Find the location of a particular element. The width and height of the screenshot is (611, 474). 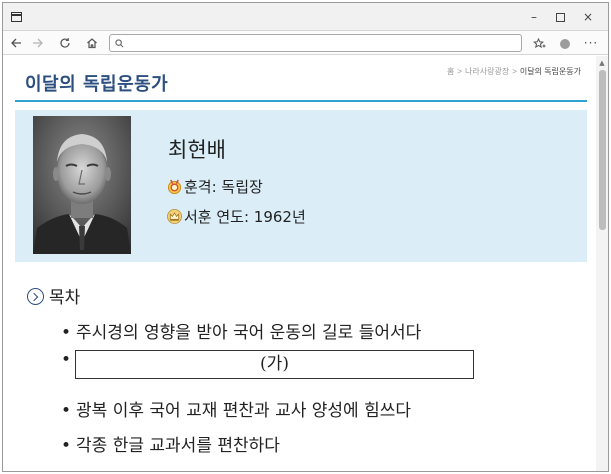

chevron-circle-icon is located at coordinates (35, 296).